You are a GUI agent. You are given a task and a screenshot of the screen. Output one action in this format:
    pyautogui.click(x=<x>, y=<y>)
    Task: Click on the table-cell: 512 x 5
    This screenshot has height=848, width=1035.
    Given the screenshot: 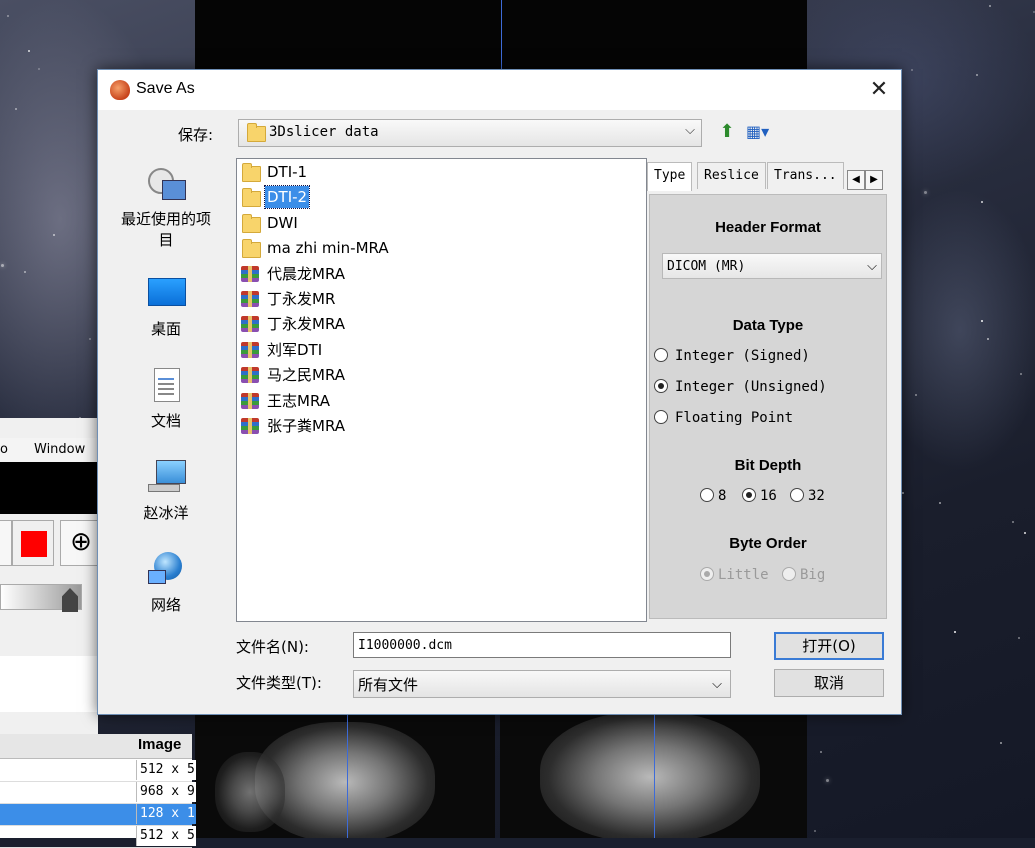 What is the action you would take?
    pyautogui.click(x=166, y=836)
    